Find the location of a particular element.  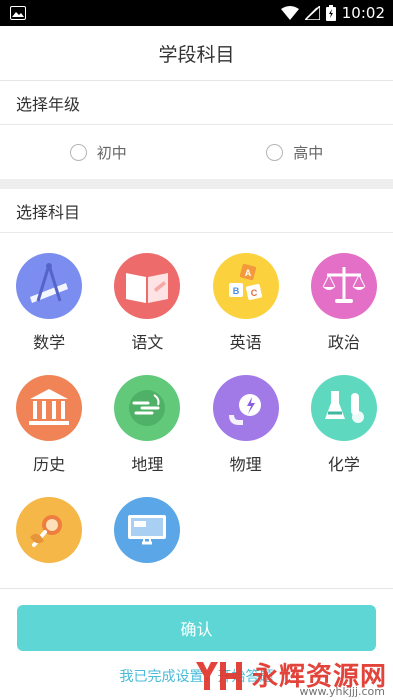

watermark-logo-icon is located at coordinates (221, 677).